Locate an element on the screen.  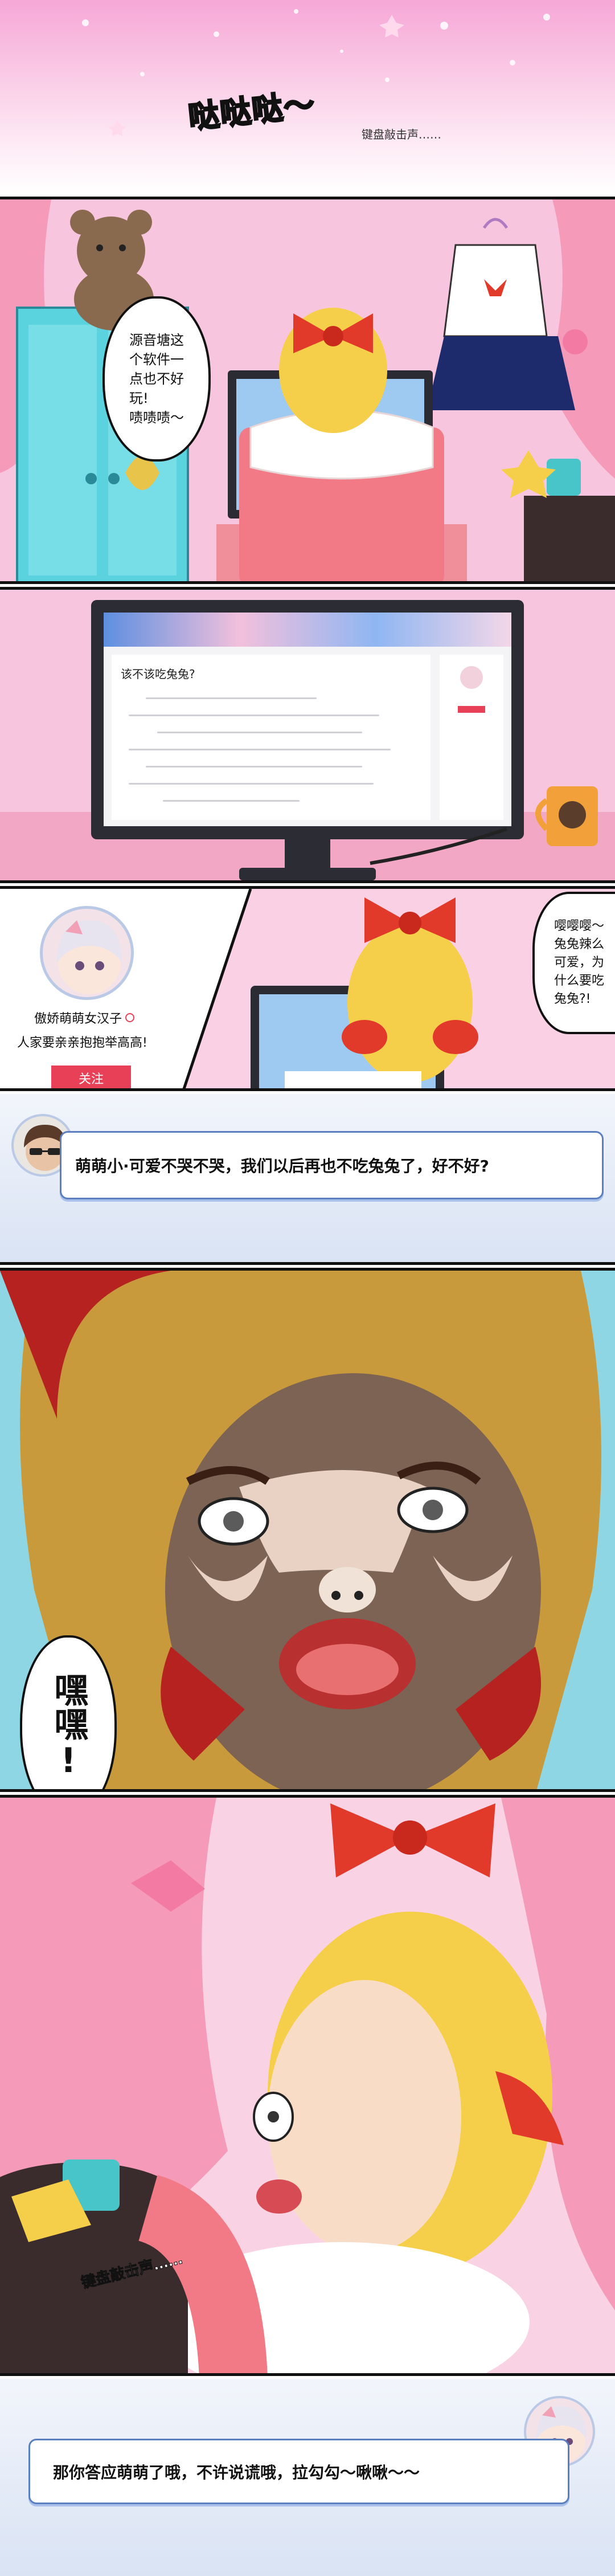
bubble-text: 嘿嘿! is located at coordinates (68, 1727).